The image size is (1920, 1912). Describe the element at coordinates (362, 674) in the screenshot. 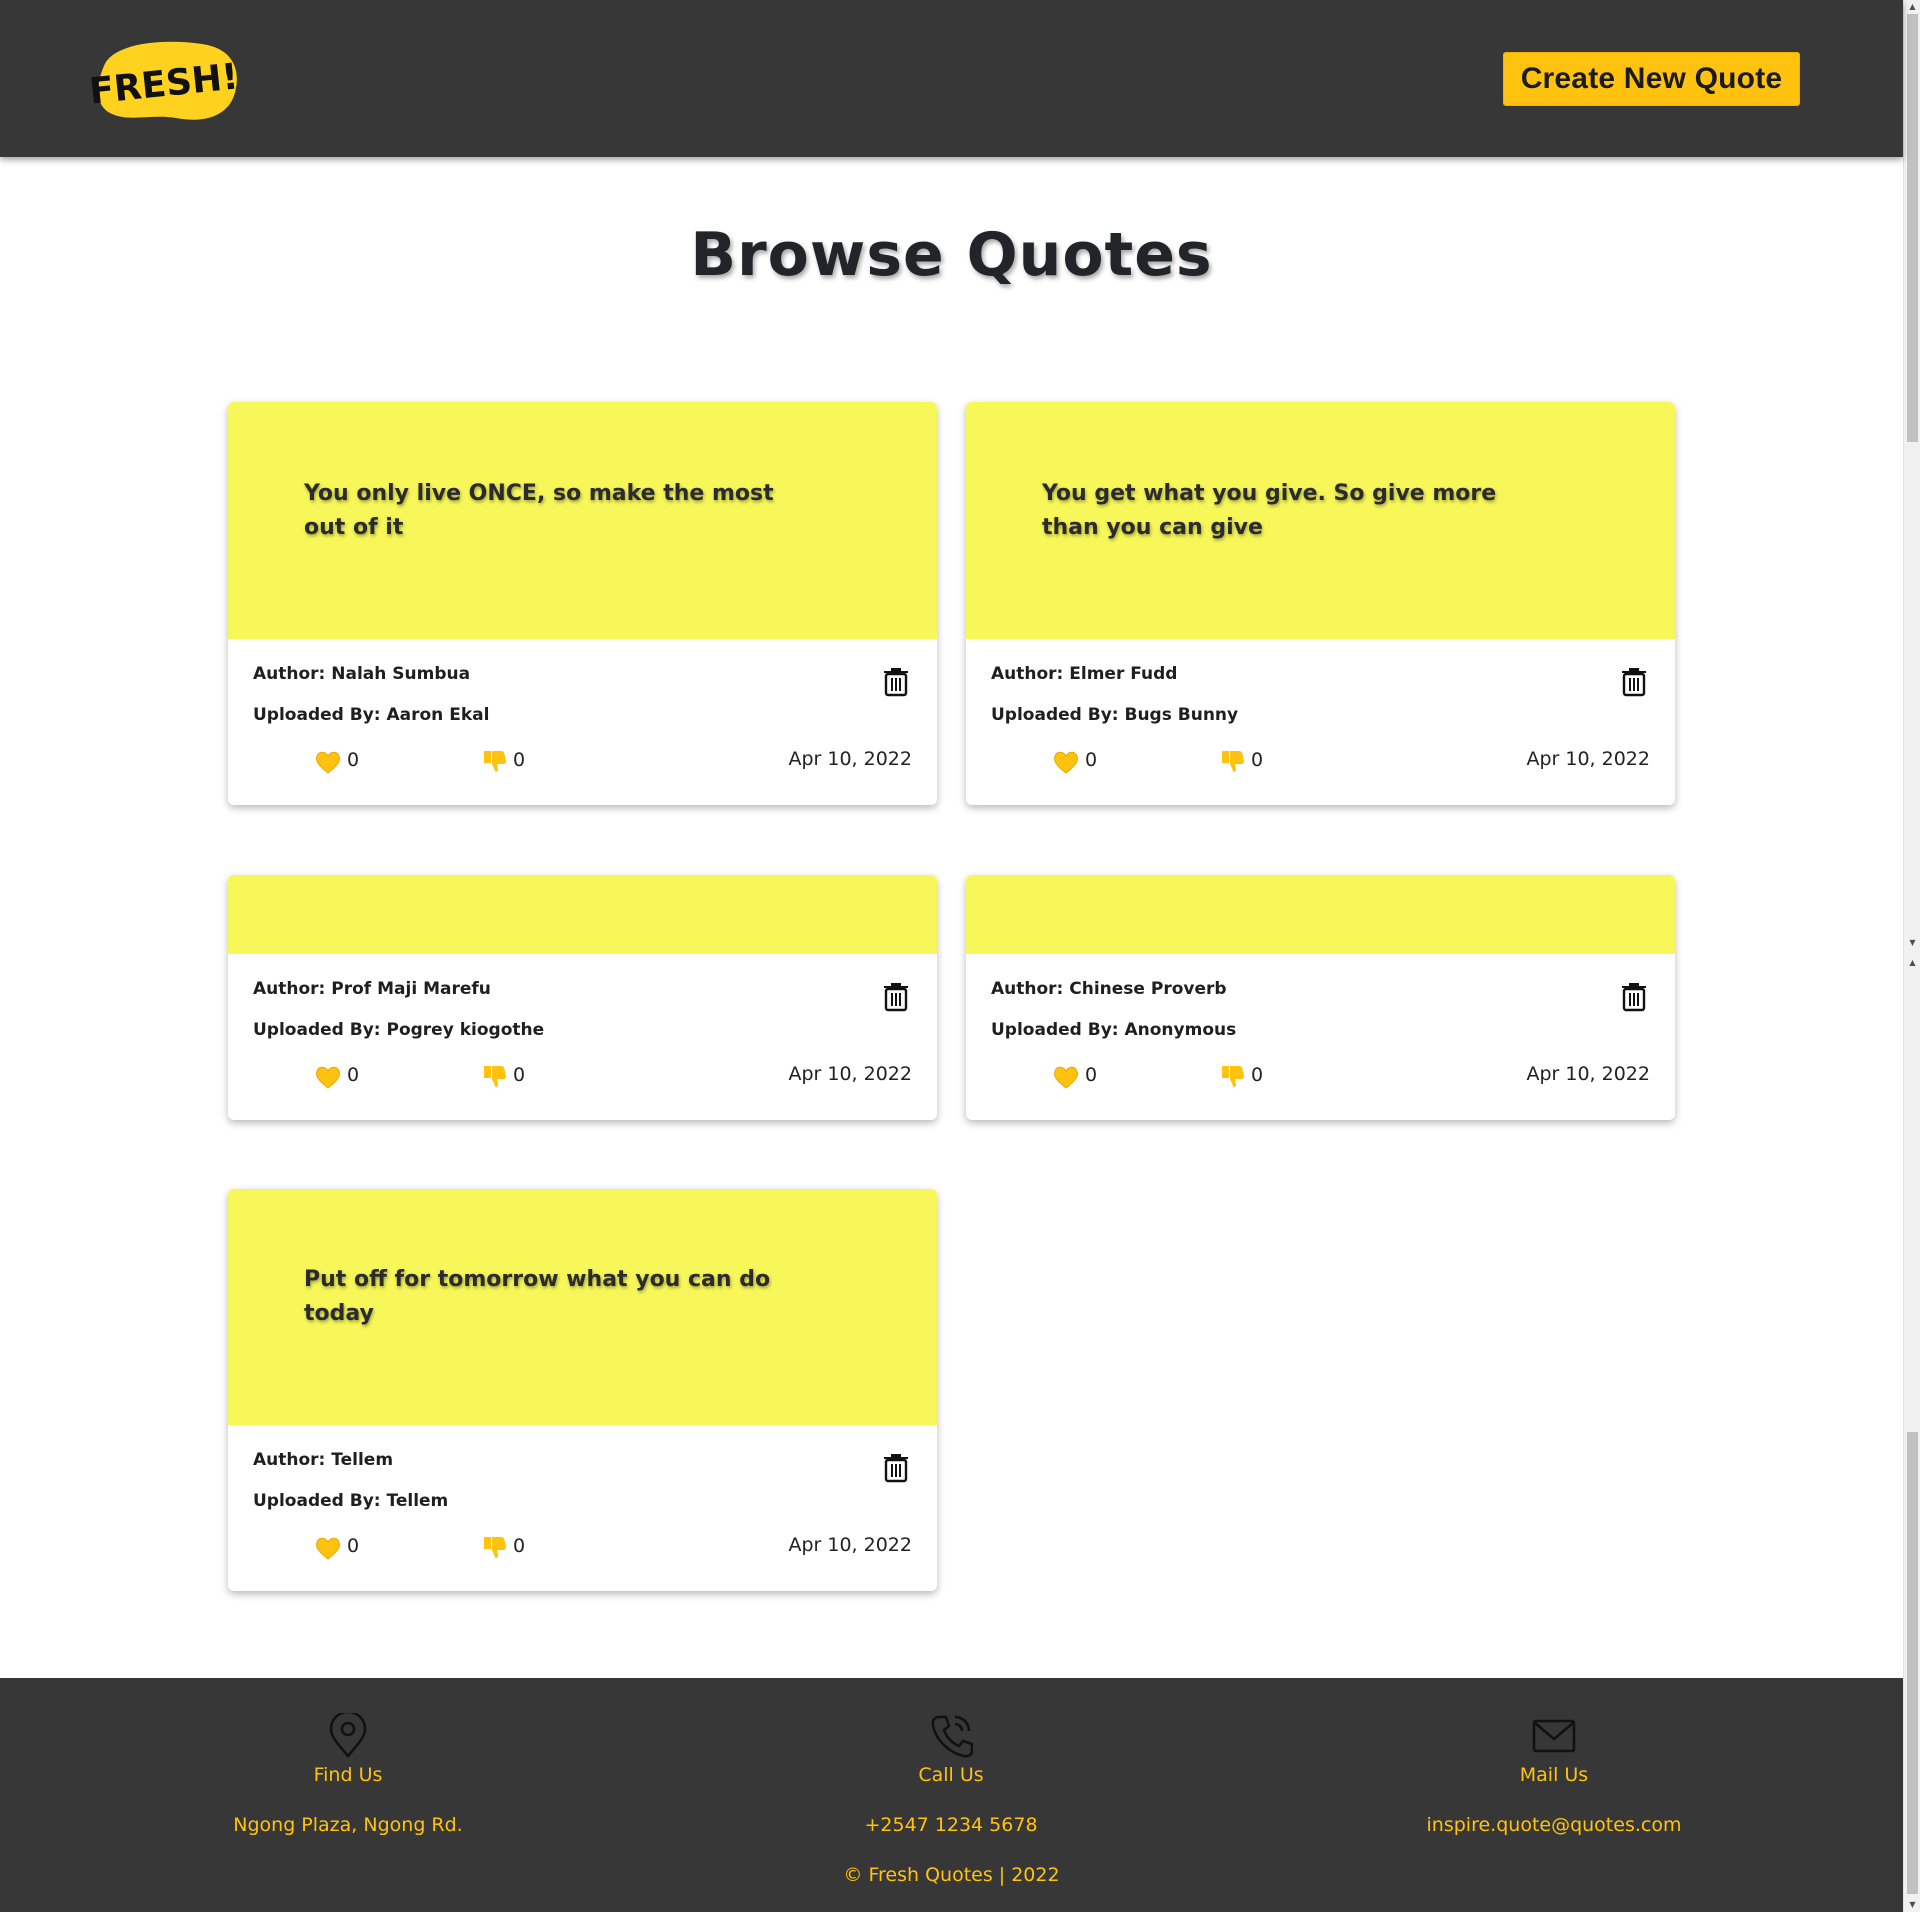

I see `quote-author: Author: Nalah Sumbua` at that location.